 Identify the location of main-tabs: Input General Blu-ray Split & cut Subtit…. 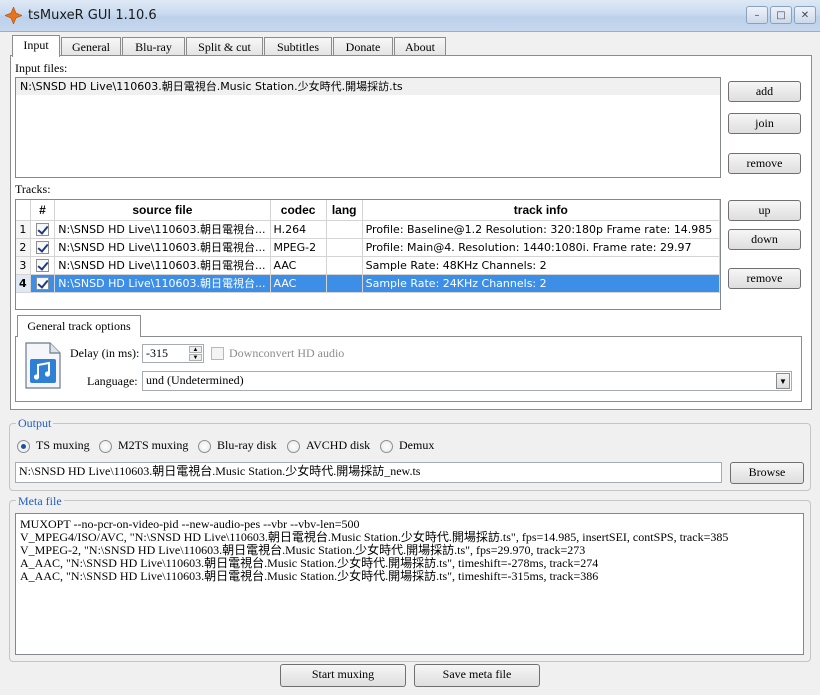
(229, 46).